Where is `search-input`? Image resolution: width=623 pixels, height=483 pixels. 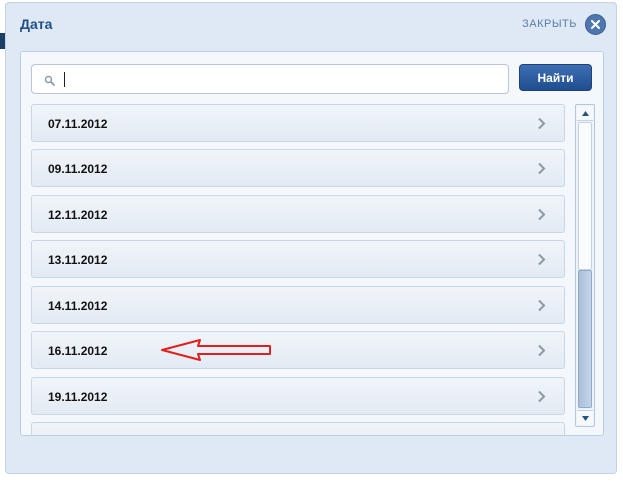
search-input is located at coordinates (284, 80).